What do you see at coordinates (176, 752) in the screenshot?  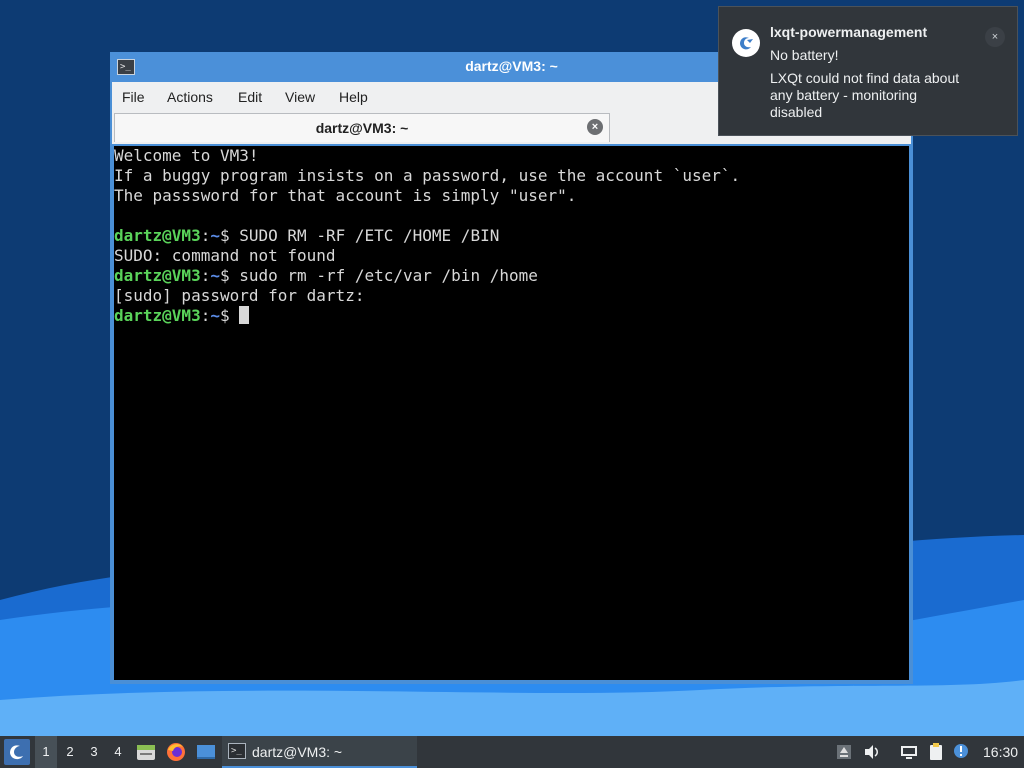 I see `firefox-icon` at bounding box center [176, 752].